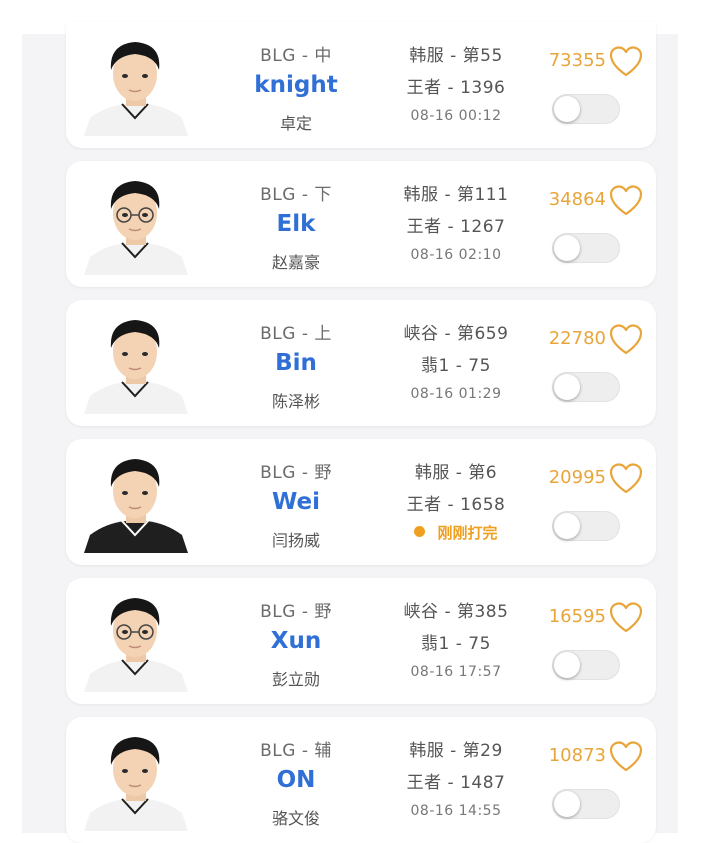 The width and height of the screenshot is (701, 843). I want to click on tier-lp: 王者 - 1487, so click(456, 783).